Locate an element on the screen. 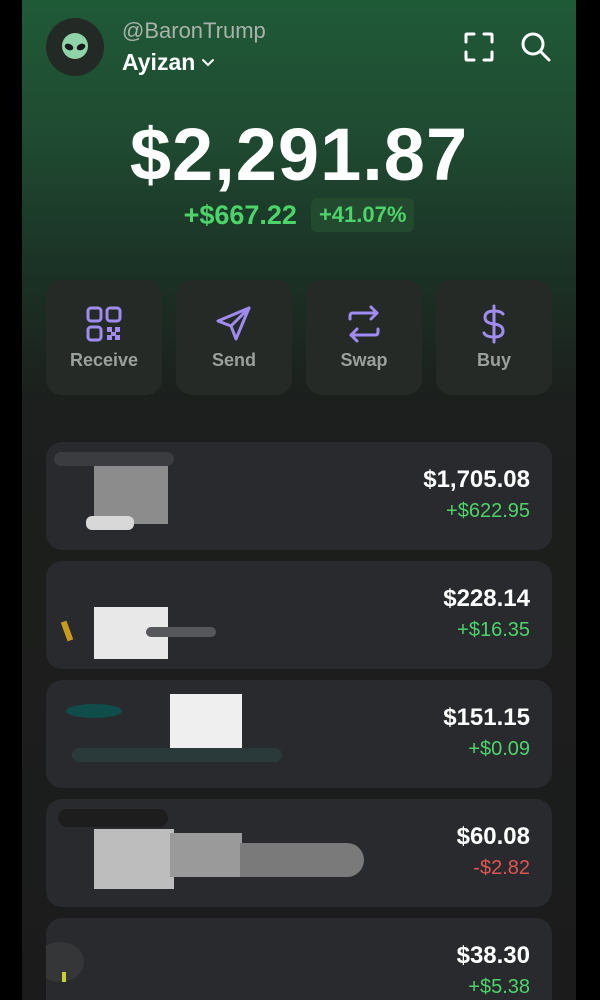 This screenshot has width=600, height=1000. qr-code-icon is located at coordinates (104, 324).